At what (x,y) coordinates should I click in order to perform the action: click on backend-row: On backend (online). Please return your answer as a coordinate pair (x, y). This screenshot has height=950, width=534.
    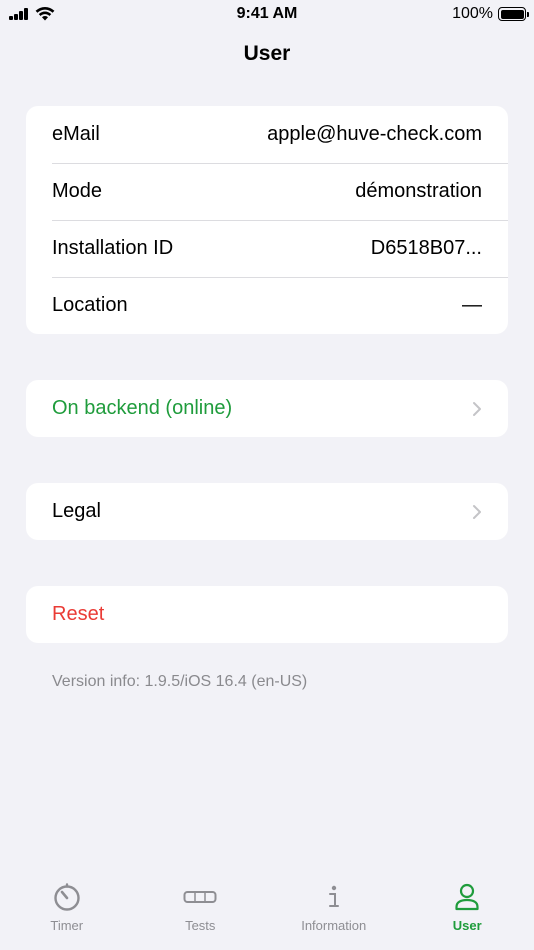
    Looking at the image, I should click on (267, 408).